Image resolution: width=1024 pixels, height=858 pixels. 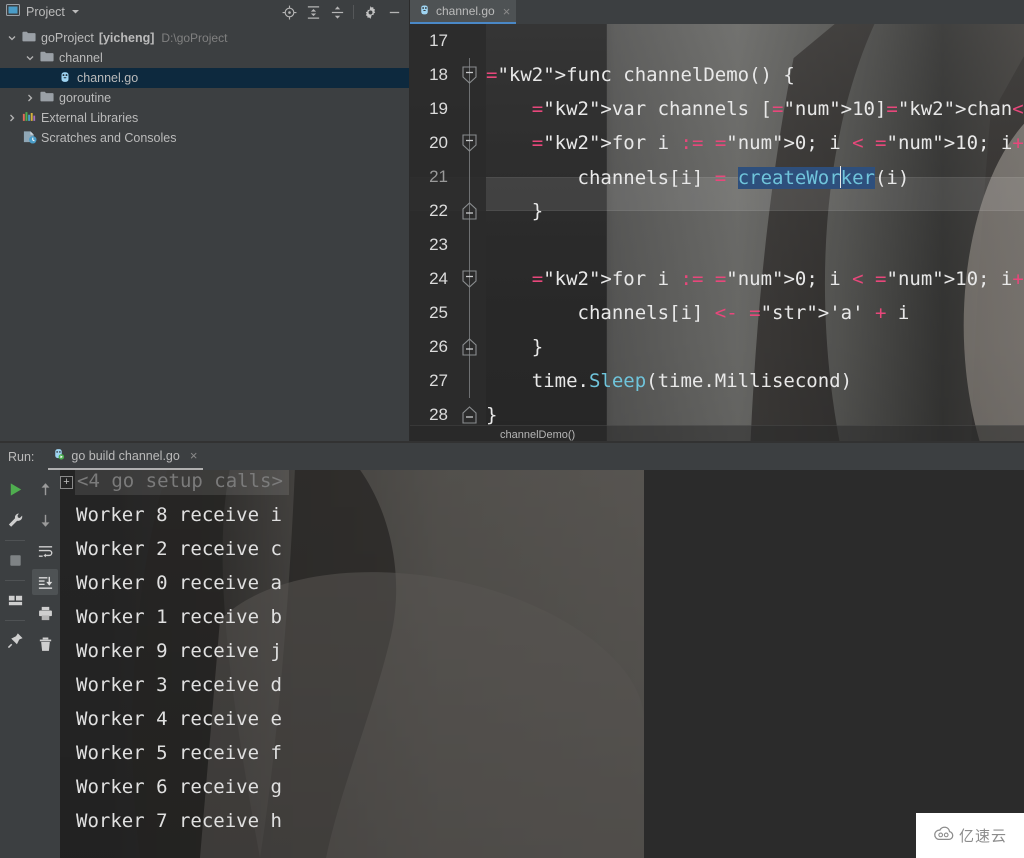 I want to click on code-line: 17, so click(x=717, y=41).